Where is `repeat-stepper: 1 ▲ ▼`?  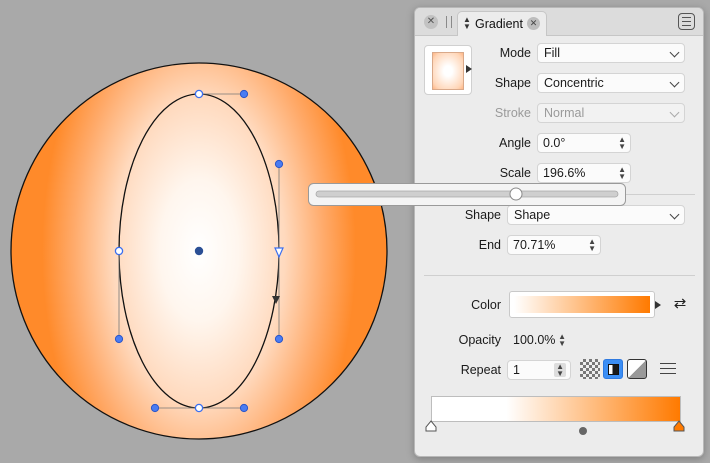 repeat-stepper: 1 ▲ ▼ is located at coordinates (539, 370).